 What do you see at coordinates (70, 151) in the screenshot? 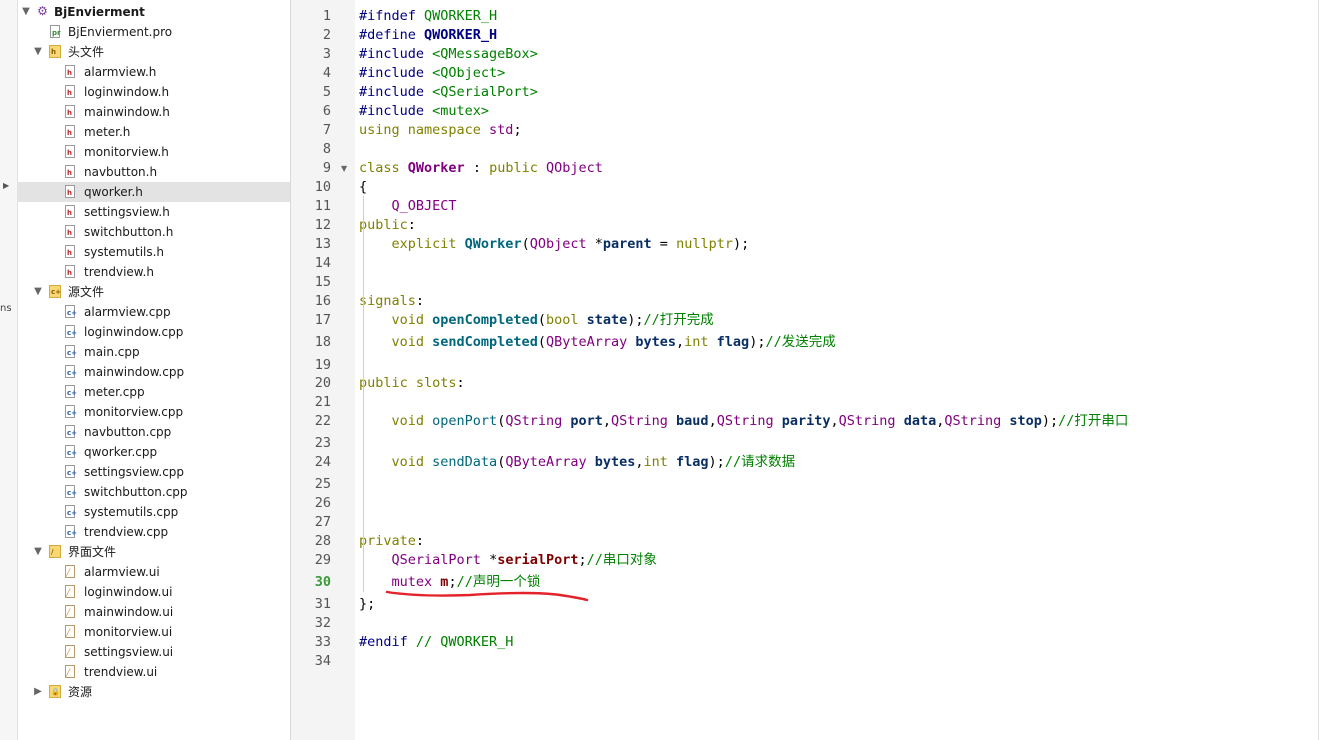
I see `header-file-icon: h` at bounding box center [70, 151].